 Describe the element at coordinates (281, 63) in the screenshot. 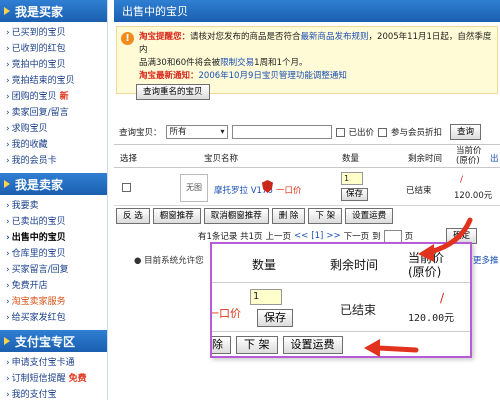

I see `notice-text: 1周和1个月。` at that location.